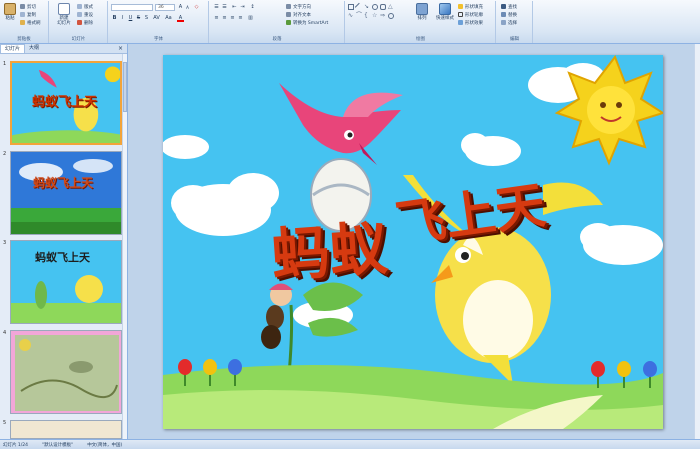 The width and height of the screenshot is (700, 449). I want to click on copy-icon, so click(22, 14).